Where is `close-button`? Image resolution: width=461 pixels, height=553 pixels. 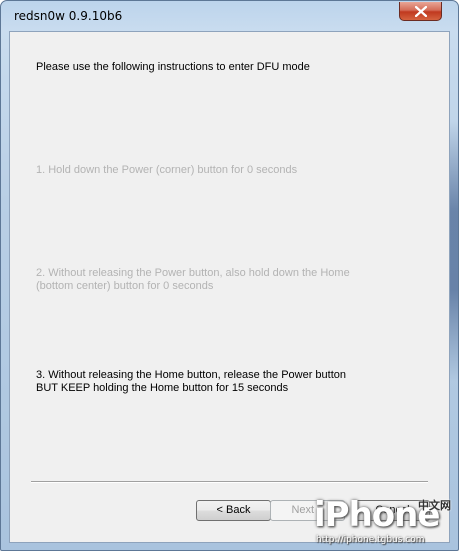
close-button is located at coordinates (420, 11).